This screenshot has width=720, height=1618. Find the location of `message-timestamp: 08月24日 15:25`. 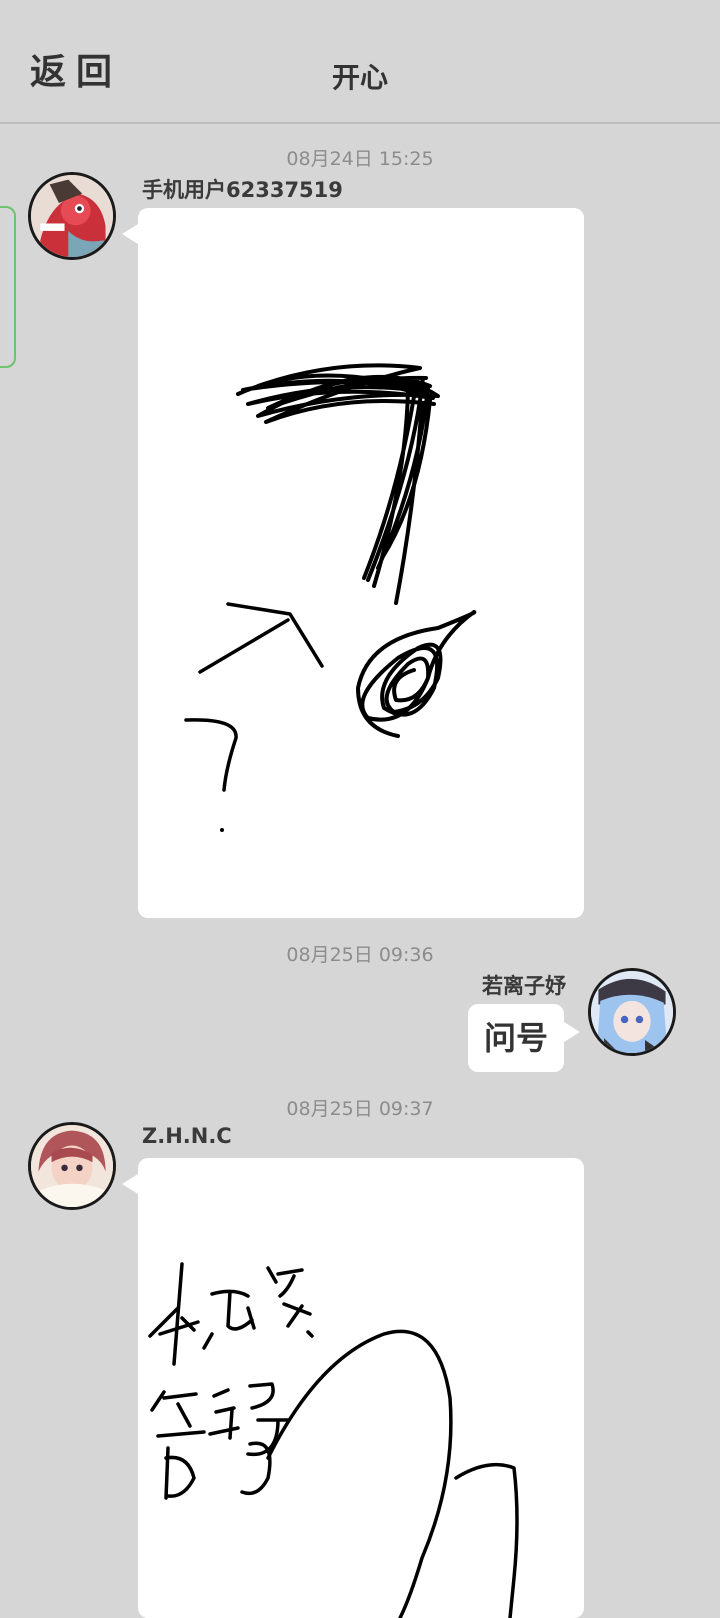

message-timestamp: 08月24日 15:25 is located at coordinates (360, 159).